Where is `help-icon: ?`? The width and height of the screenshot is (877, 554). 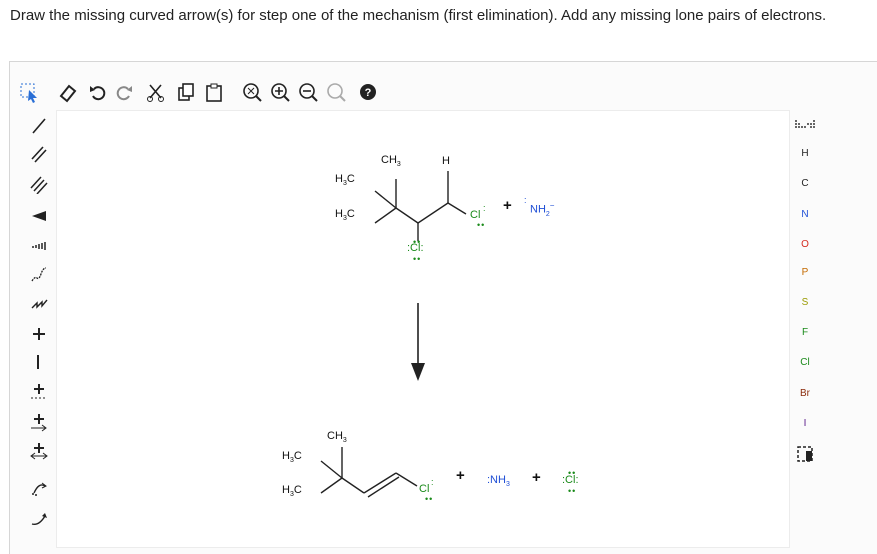
help-icon: ? is located at coordinates (368, 92).